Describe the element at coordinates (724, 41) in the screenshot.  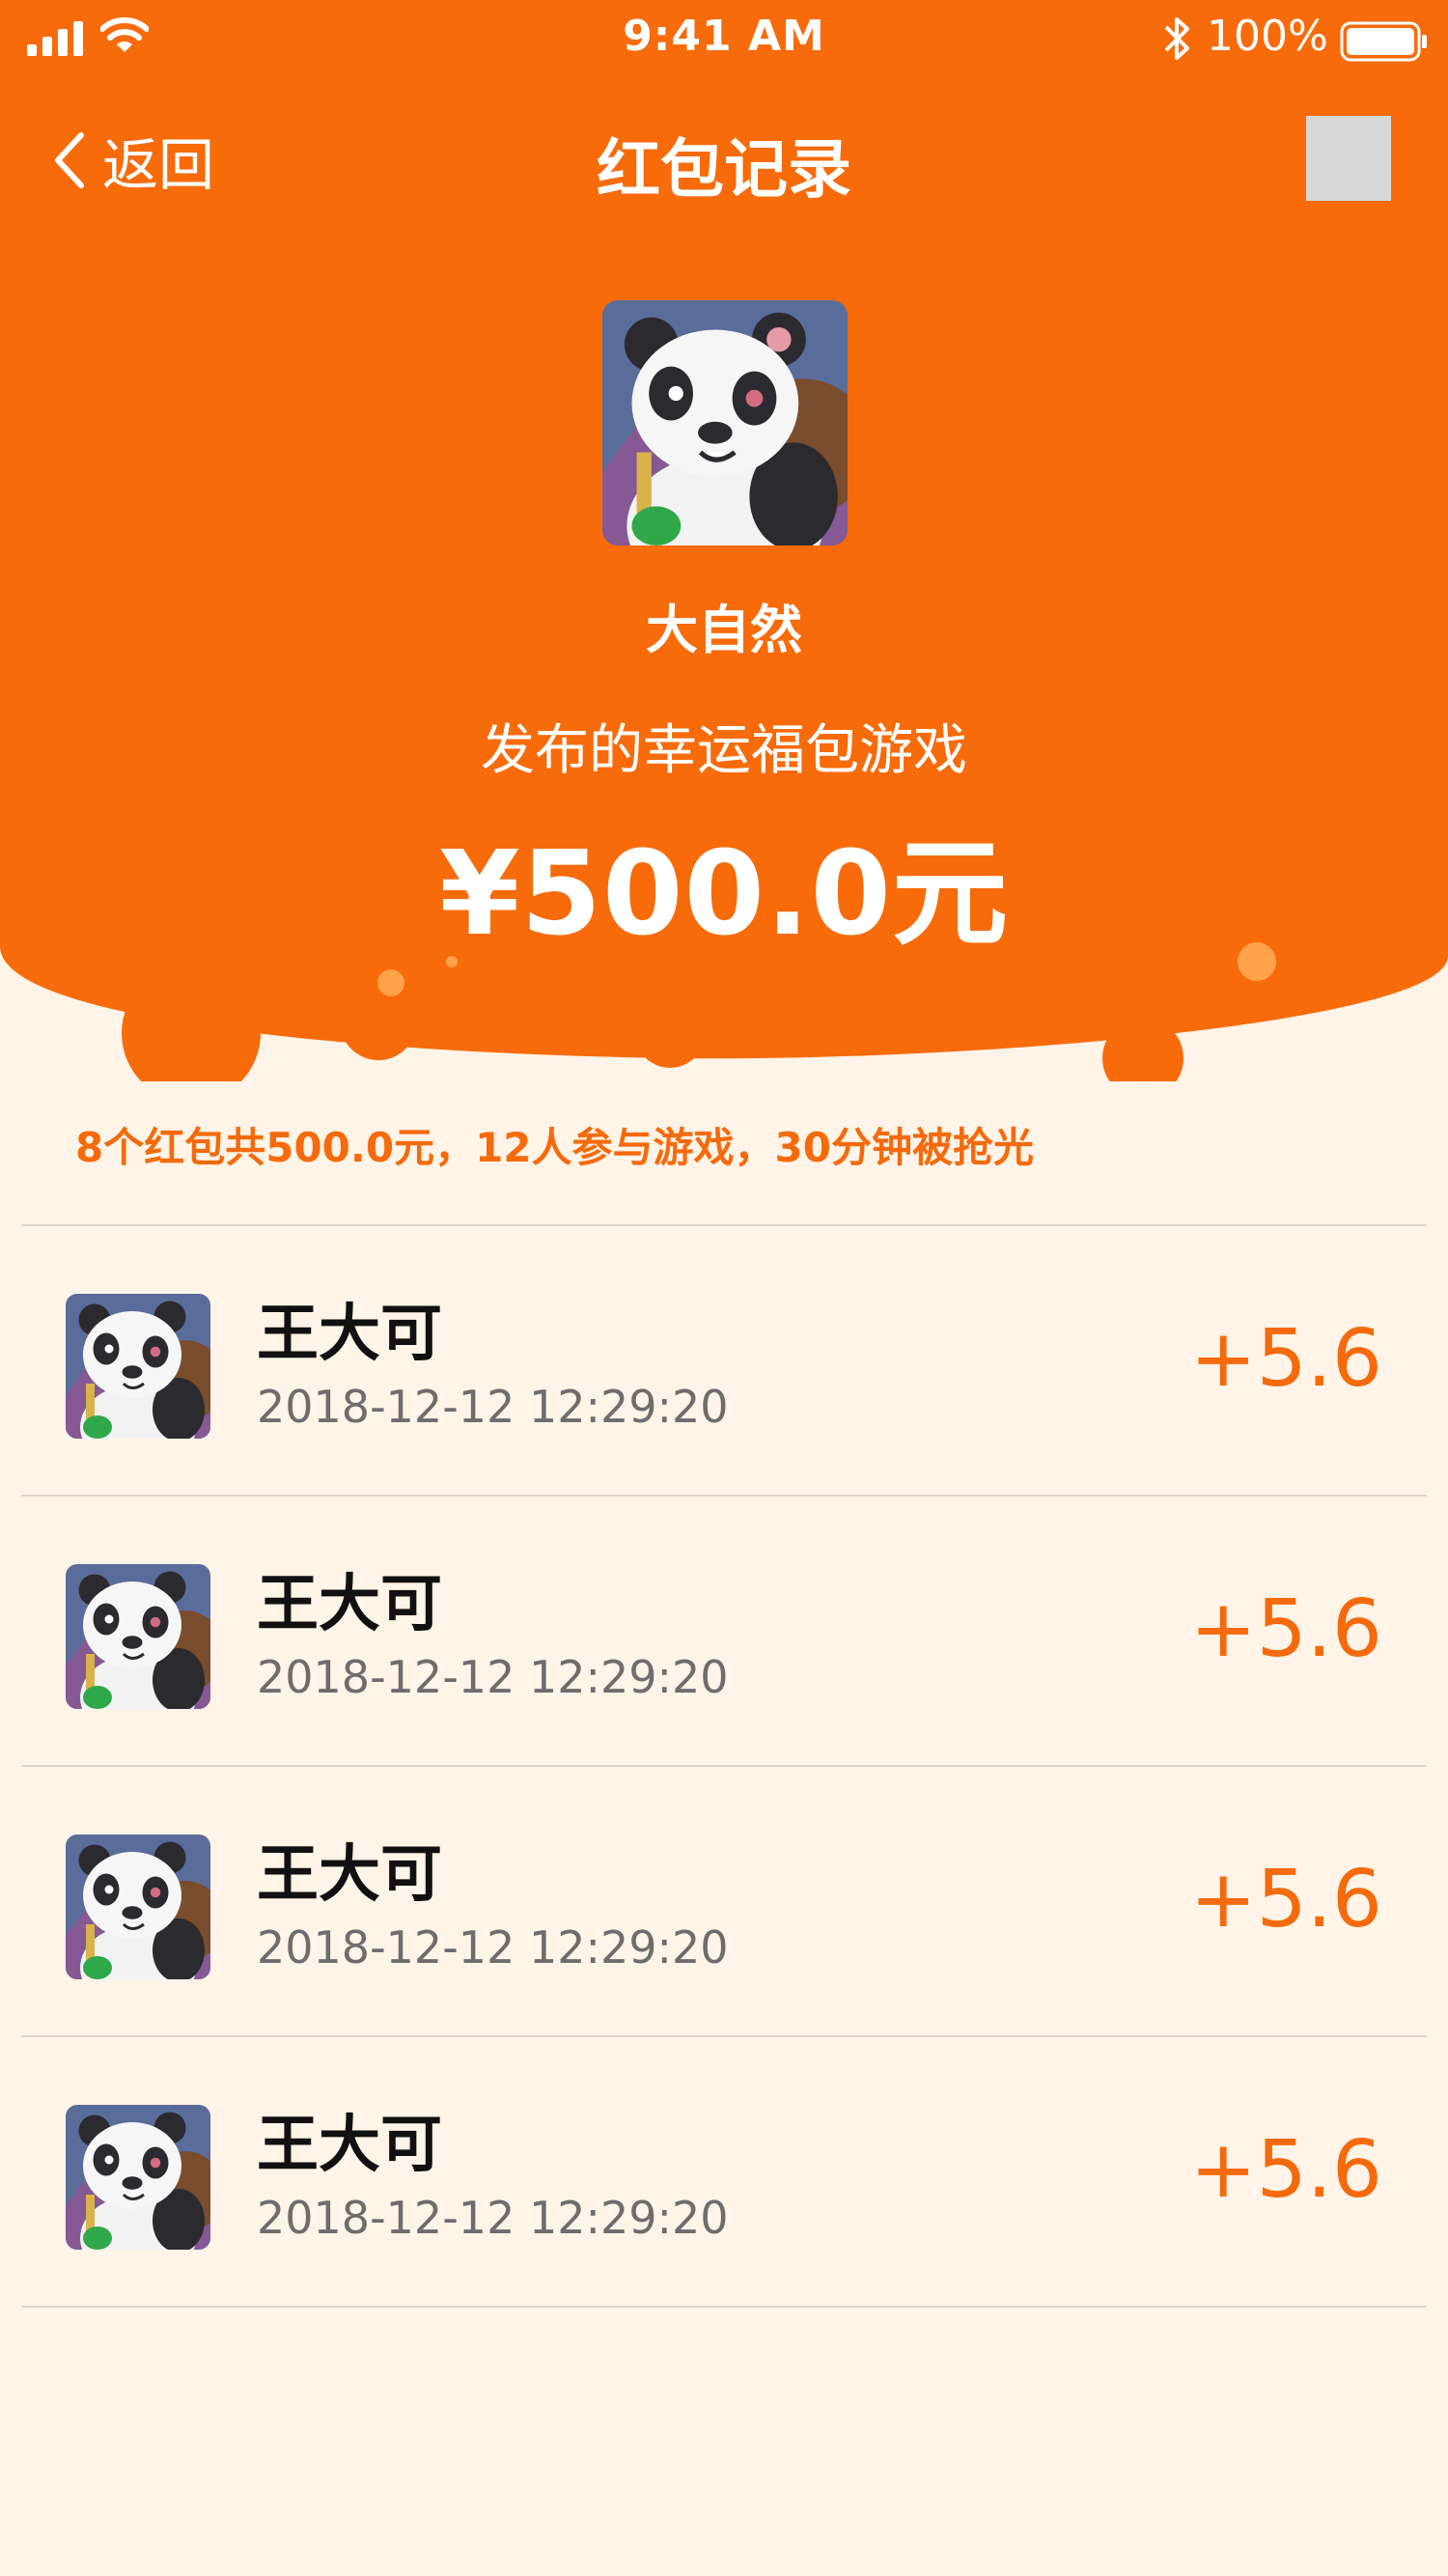
I see `status-bar: 9:41 AM 100%` at that location.